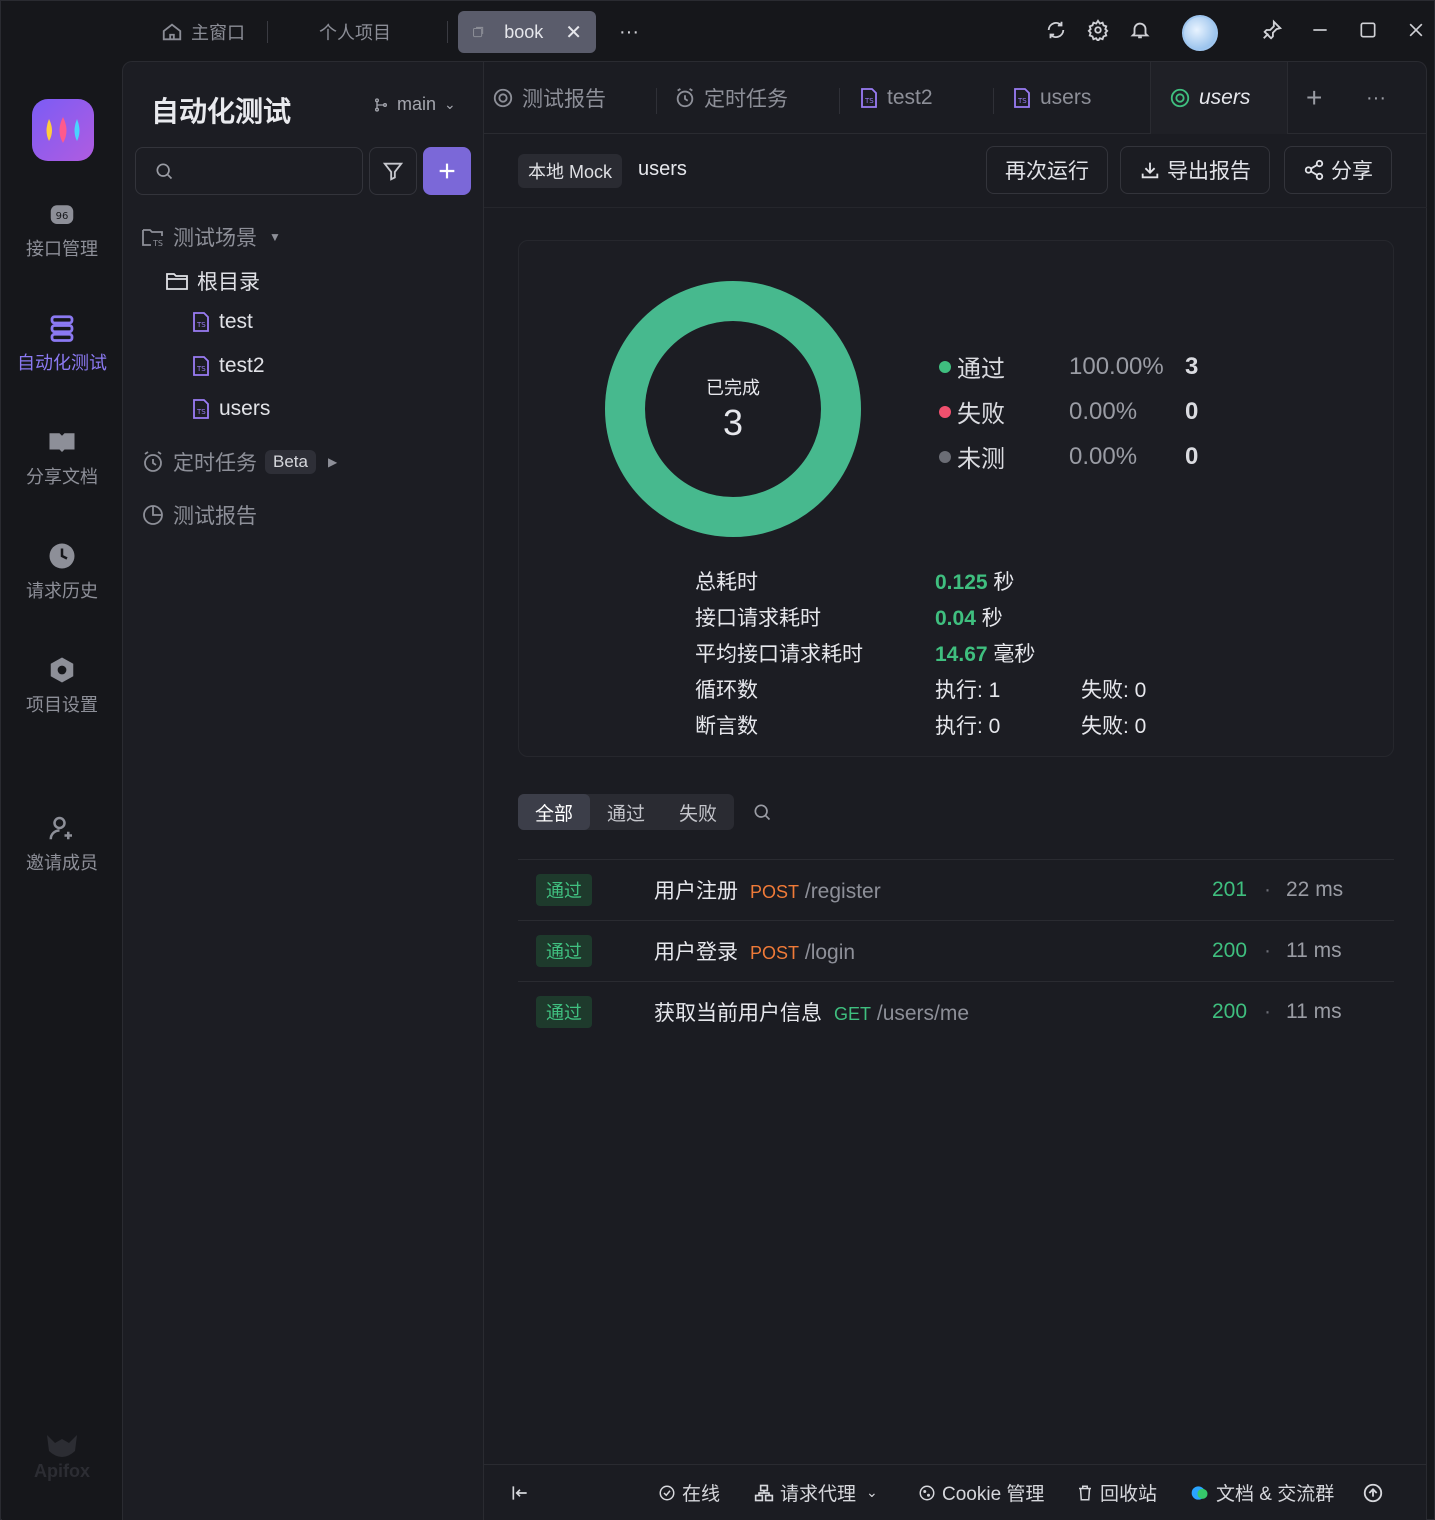 The width and height of the screenshot is (1435, 1520). Describe the element at coordinates (527, 32) in the screenshot. I see `window-tab-book: book ✕` at that location.